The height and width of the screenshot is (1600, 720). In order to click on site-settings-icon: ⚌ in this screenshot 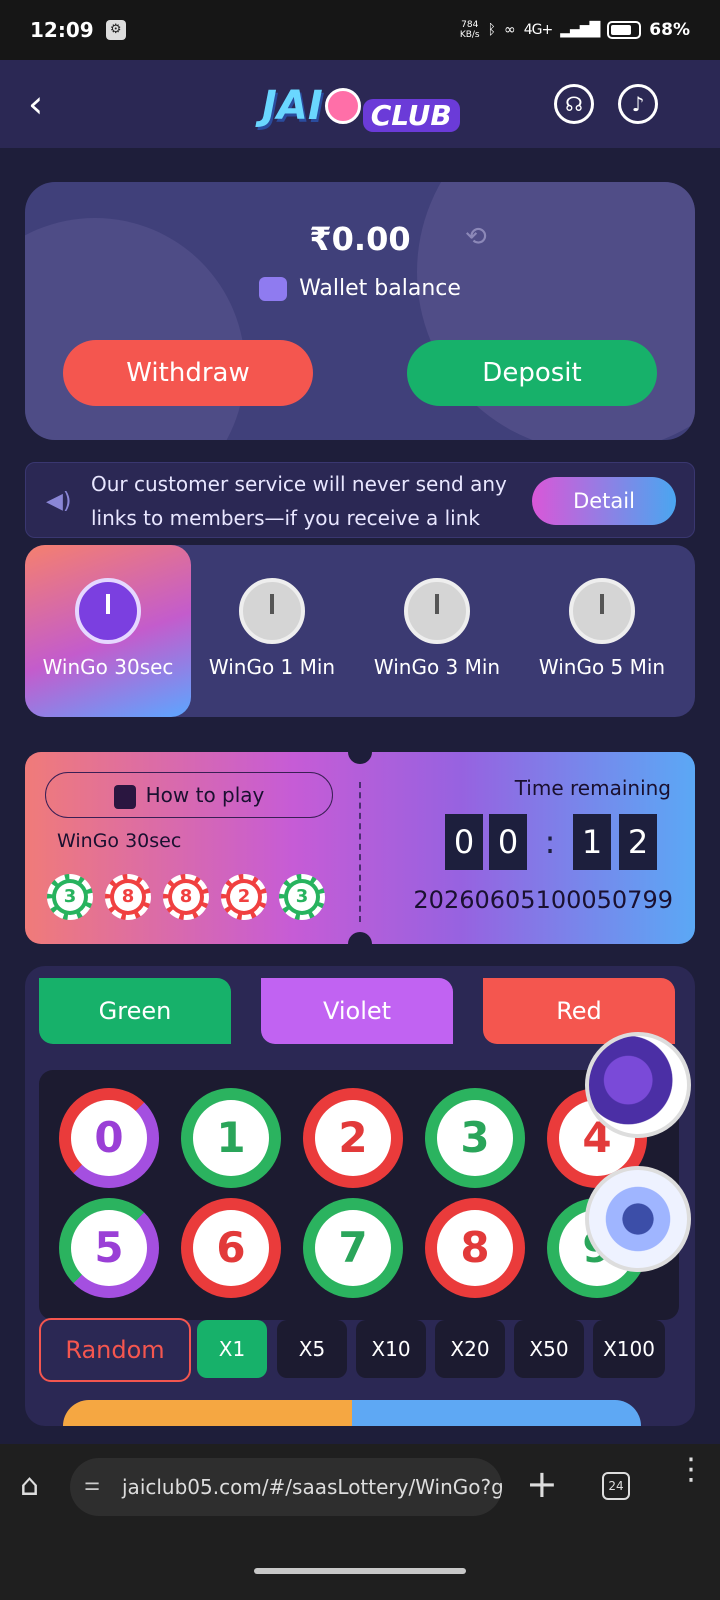, I will do `click(92, 1484)`.